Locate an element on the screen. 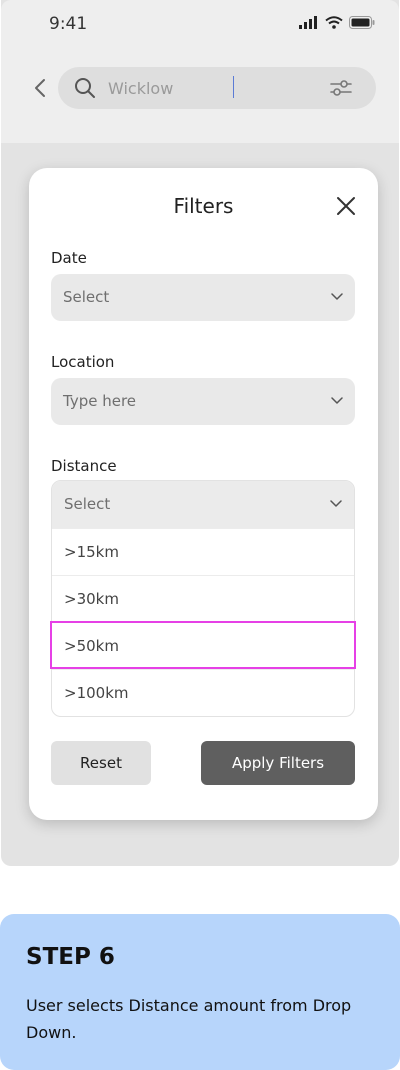 This screenshot has width=400, height=1070. close-icon is located at coordinates (346, 206).